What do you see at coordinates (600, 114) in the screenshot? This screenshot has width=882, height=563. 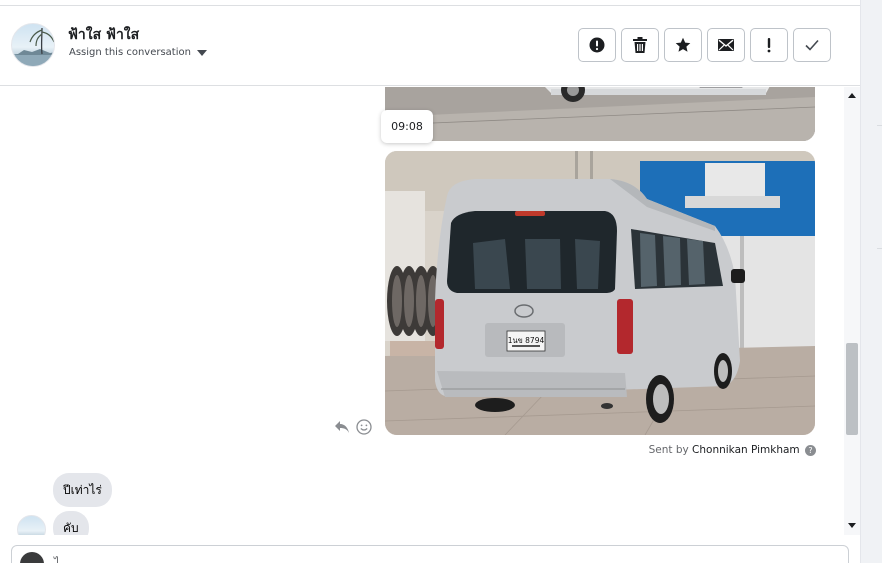 I see `message-photo` at bounding box center [600, 114].